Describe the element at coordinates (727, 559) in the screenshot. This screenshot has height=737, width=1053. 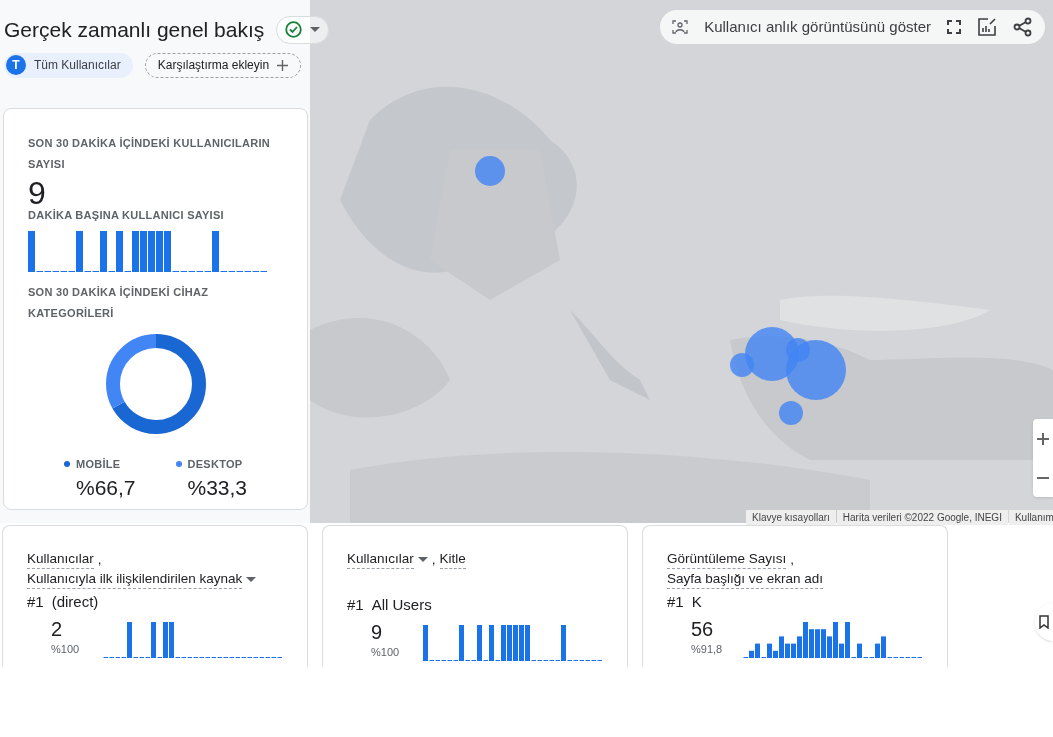
I see `metric-selector: Görüntüleme Sayısı` at that location.